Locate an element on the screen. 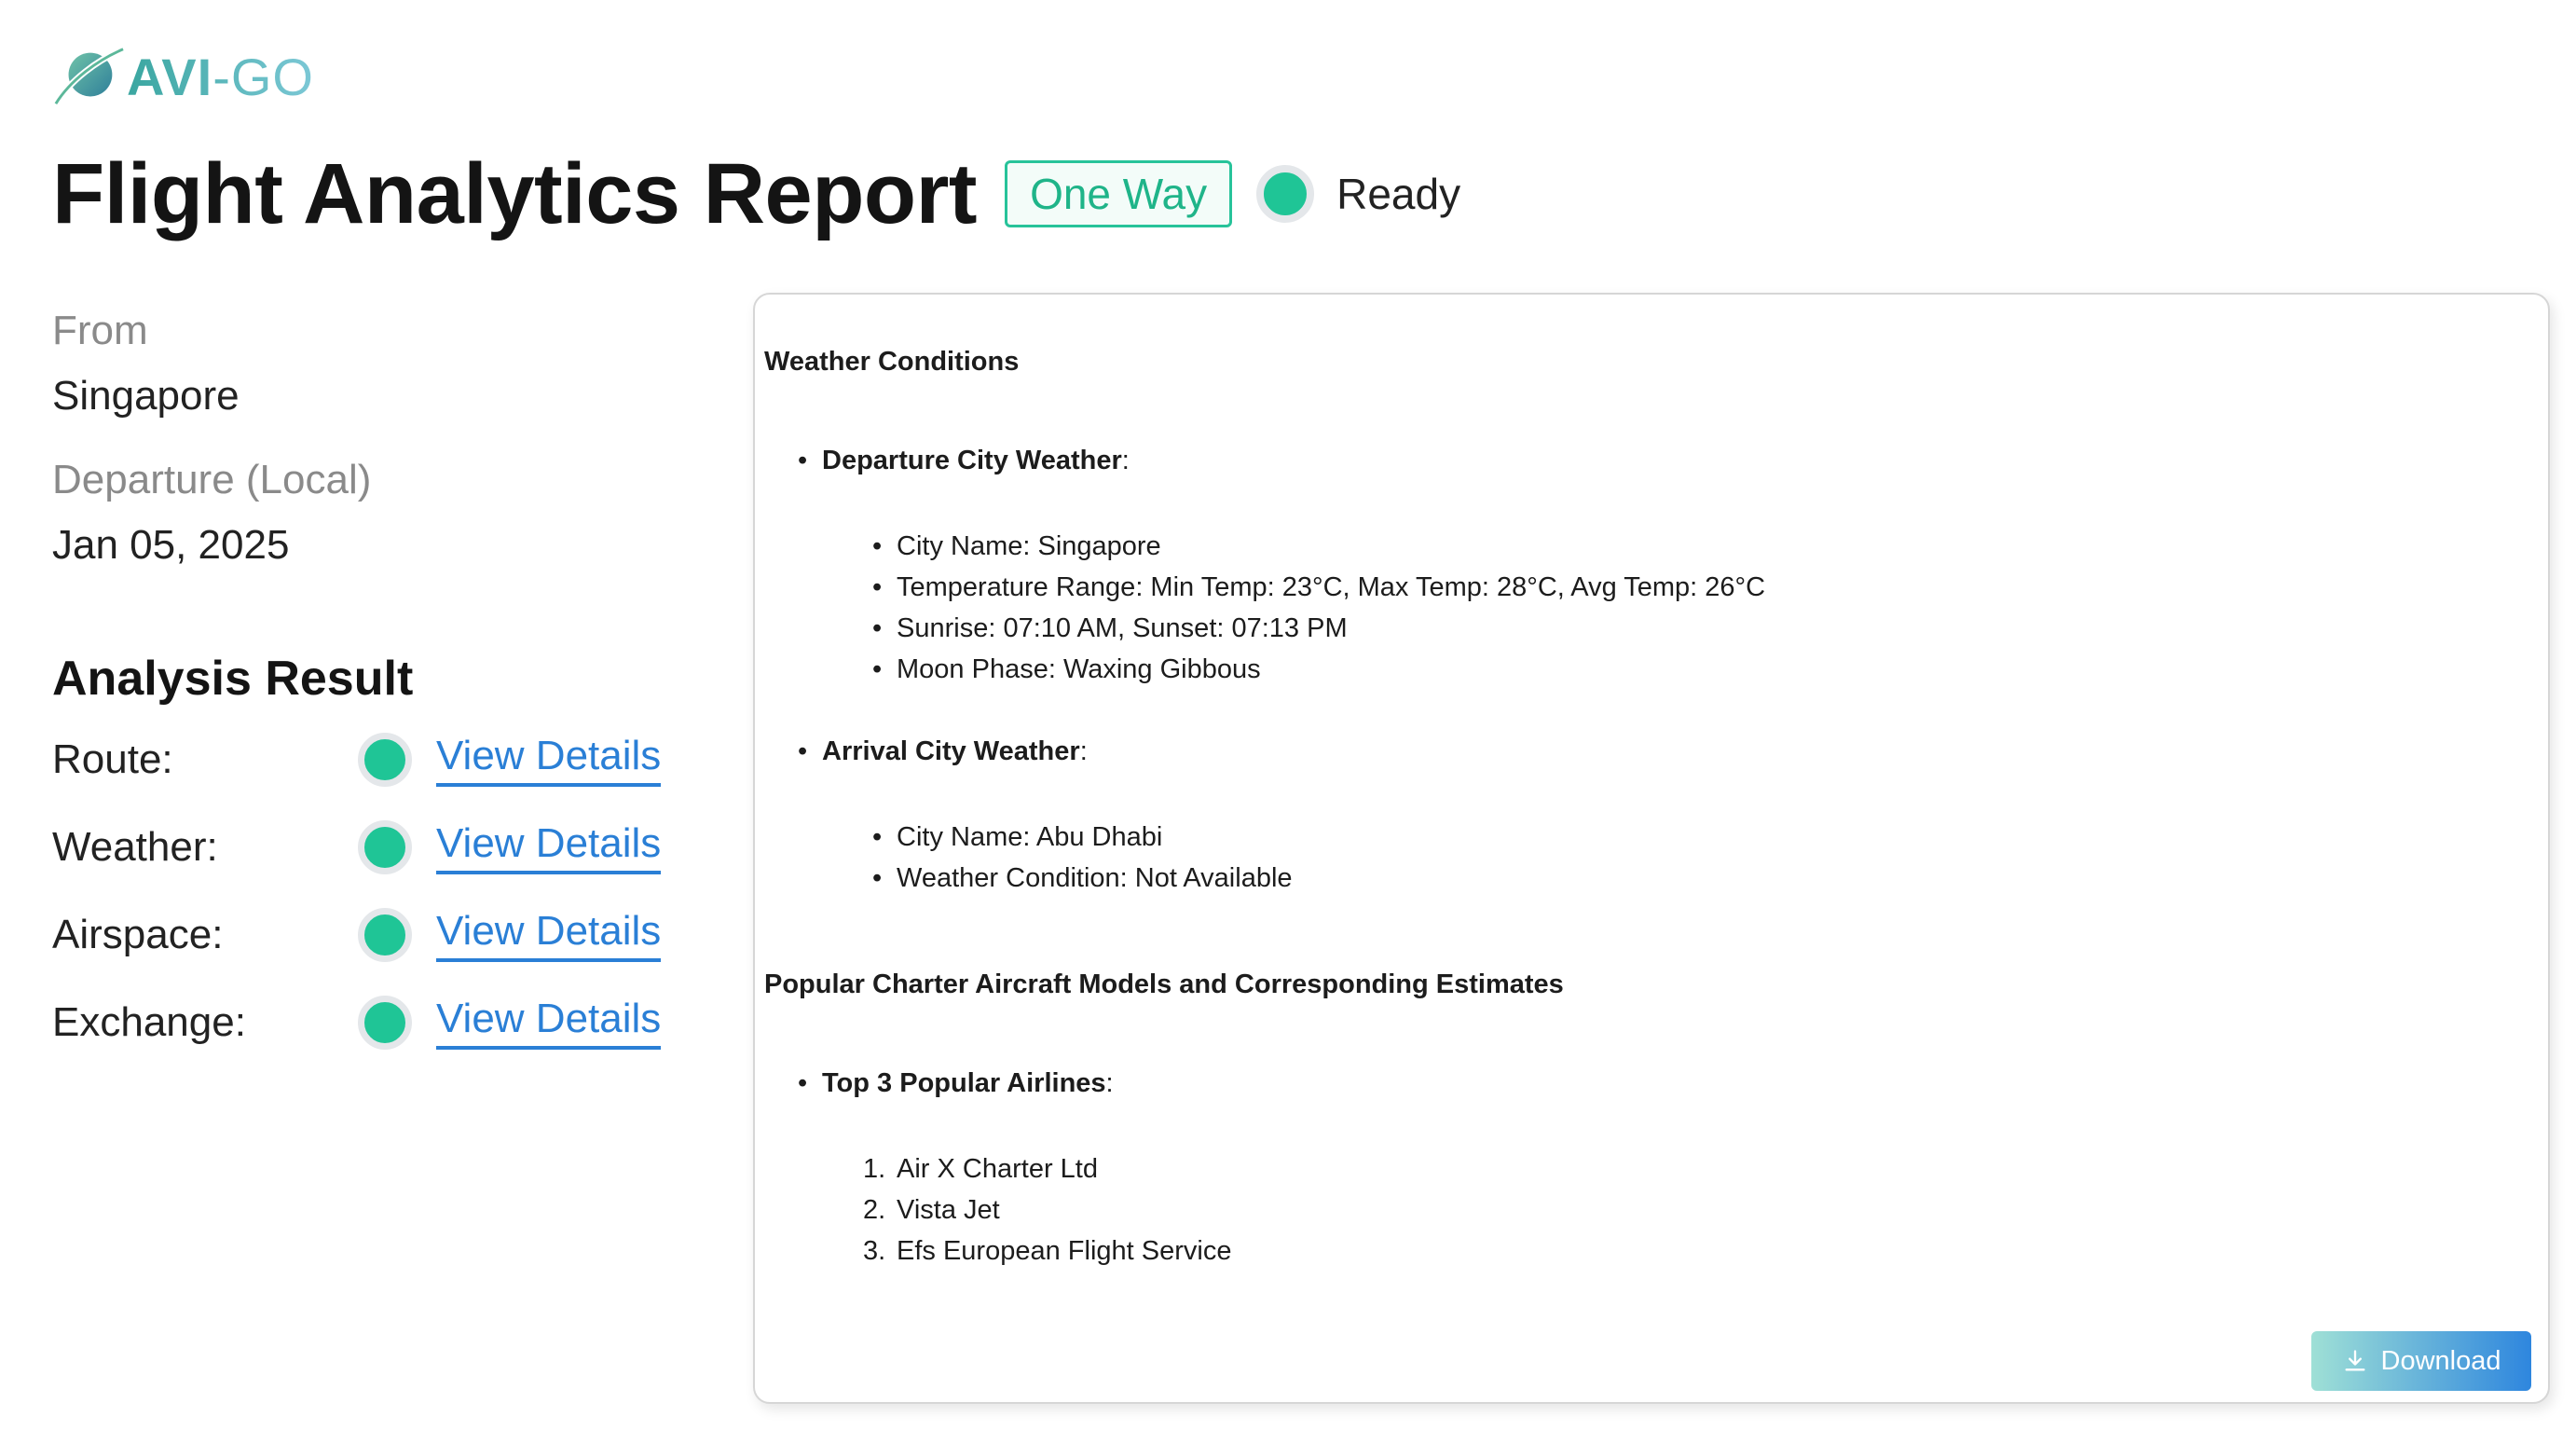  airlines-item: Top 3 Popular Airlines: is located at coordinates (1663, 1083).